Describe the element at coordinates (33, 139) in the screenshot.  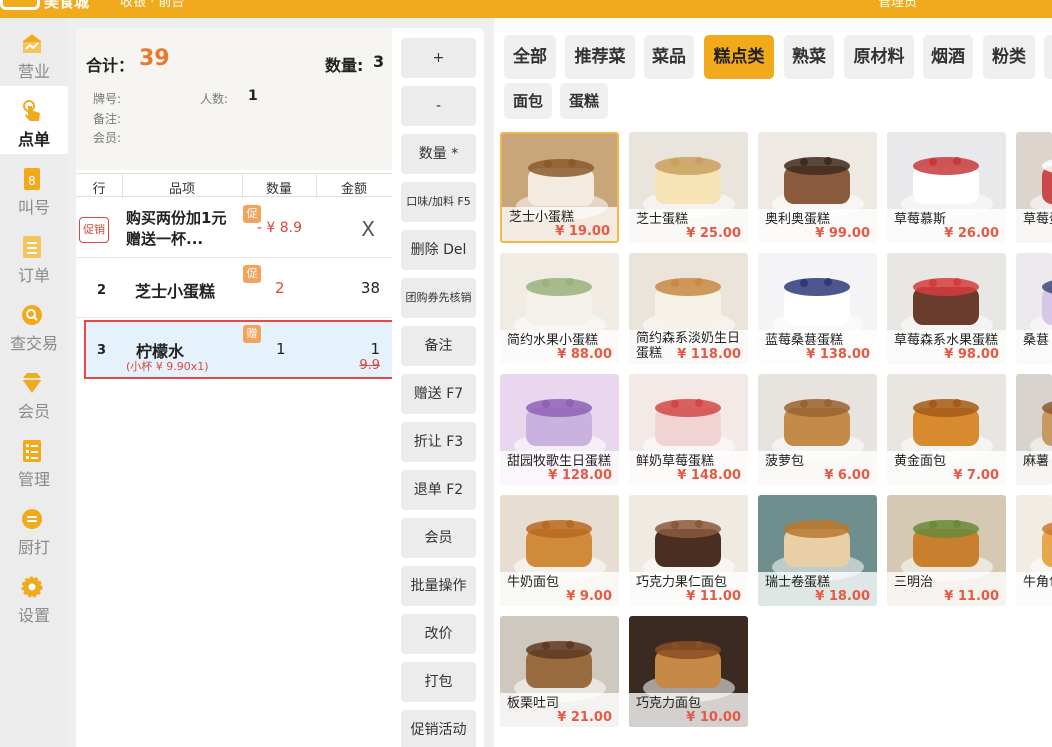
I see `nav-label: 点单` at that location.